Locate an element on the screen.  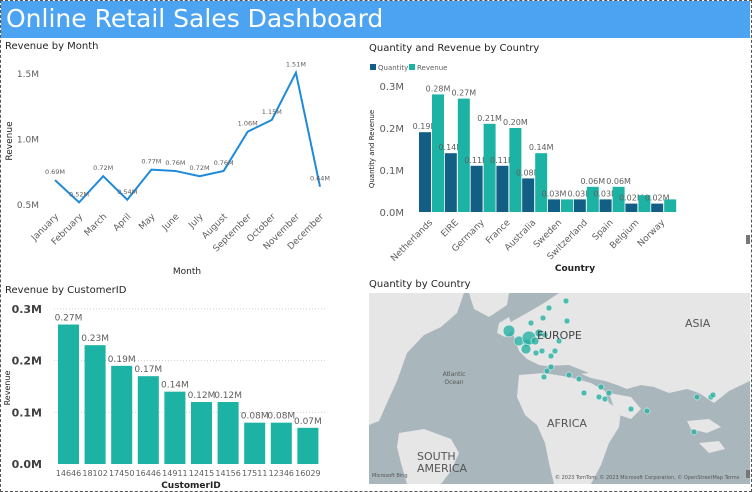
x-tick-label: March is located at coordinates (96, 225).